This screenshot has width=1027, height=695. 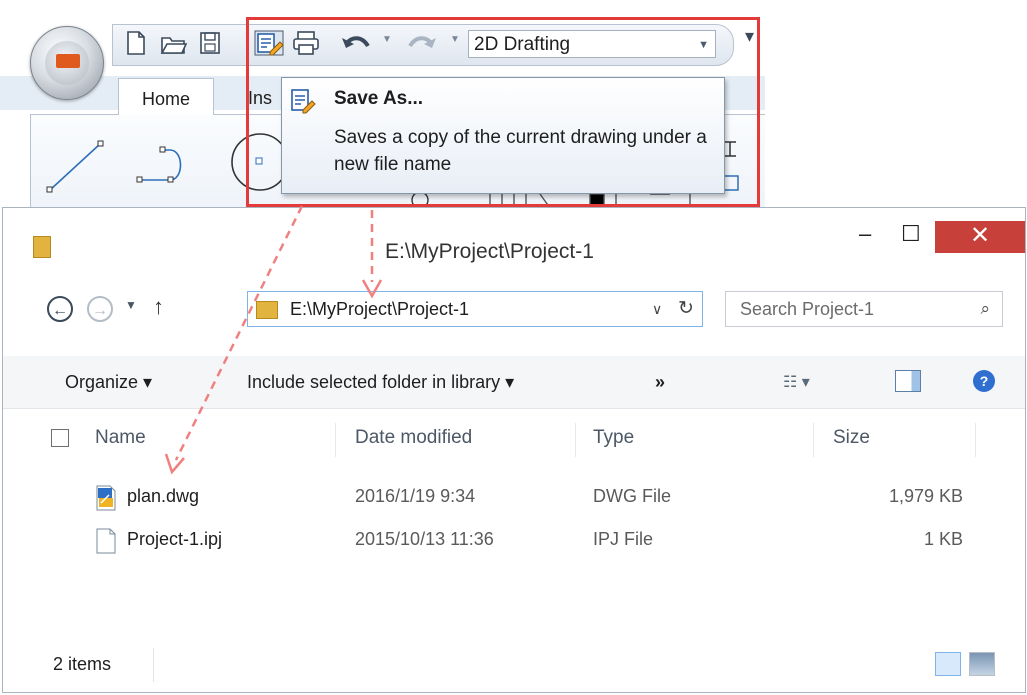 What do you see at coordinates (158, 307) in the screenshot?
I see `up-button: ↑` at bounding box center [158, 307].